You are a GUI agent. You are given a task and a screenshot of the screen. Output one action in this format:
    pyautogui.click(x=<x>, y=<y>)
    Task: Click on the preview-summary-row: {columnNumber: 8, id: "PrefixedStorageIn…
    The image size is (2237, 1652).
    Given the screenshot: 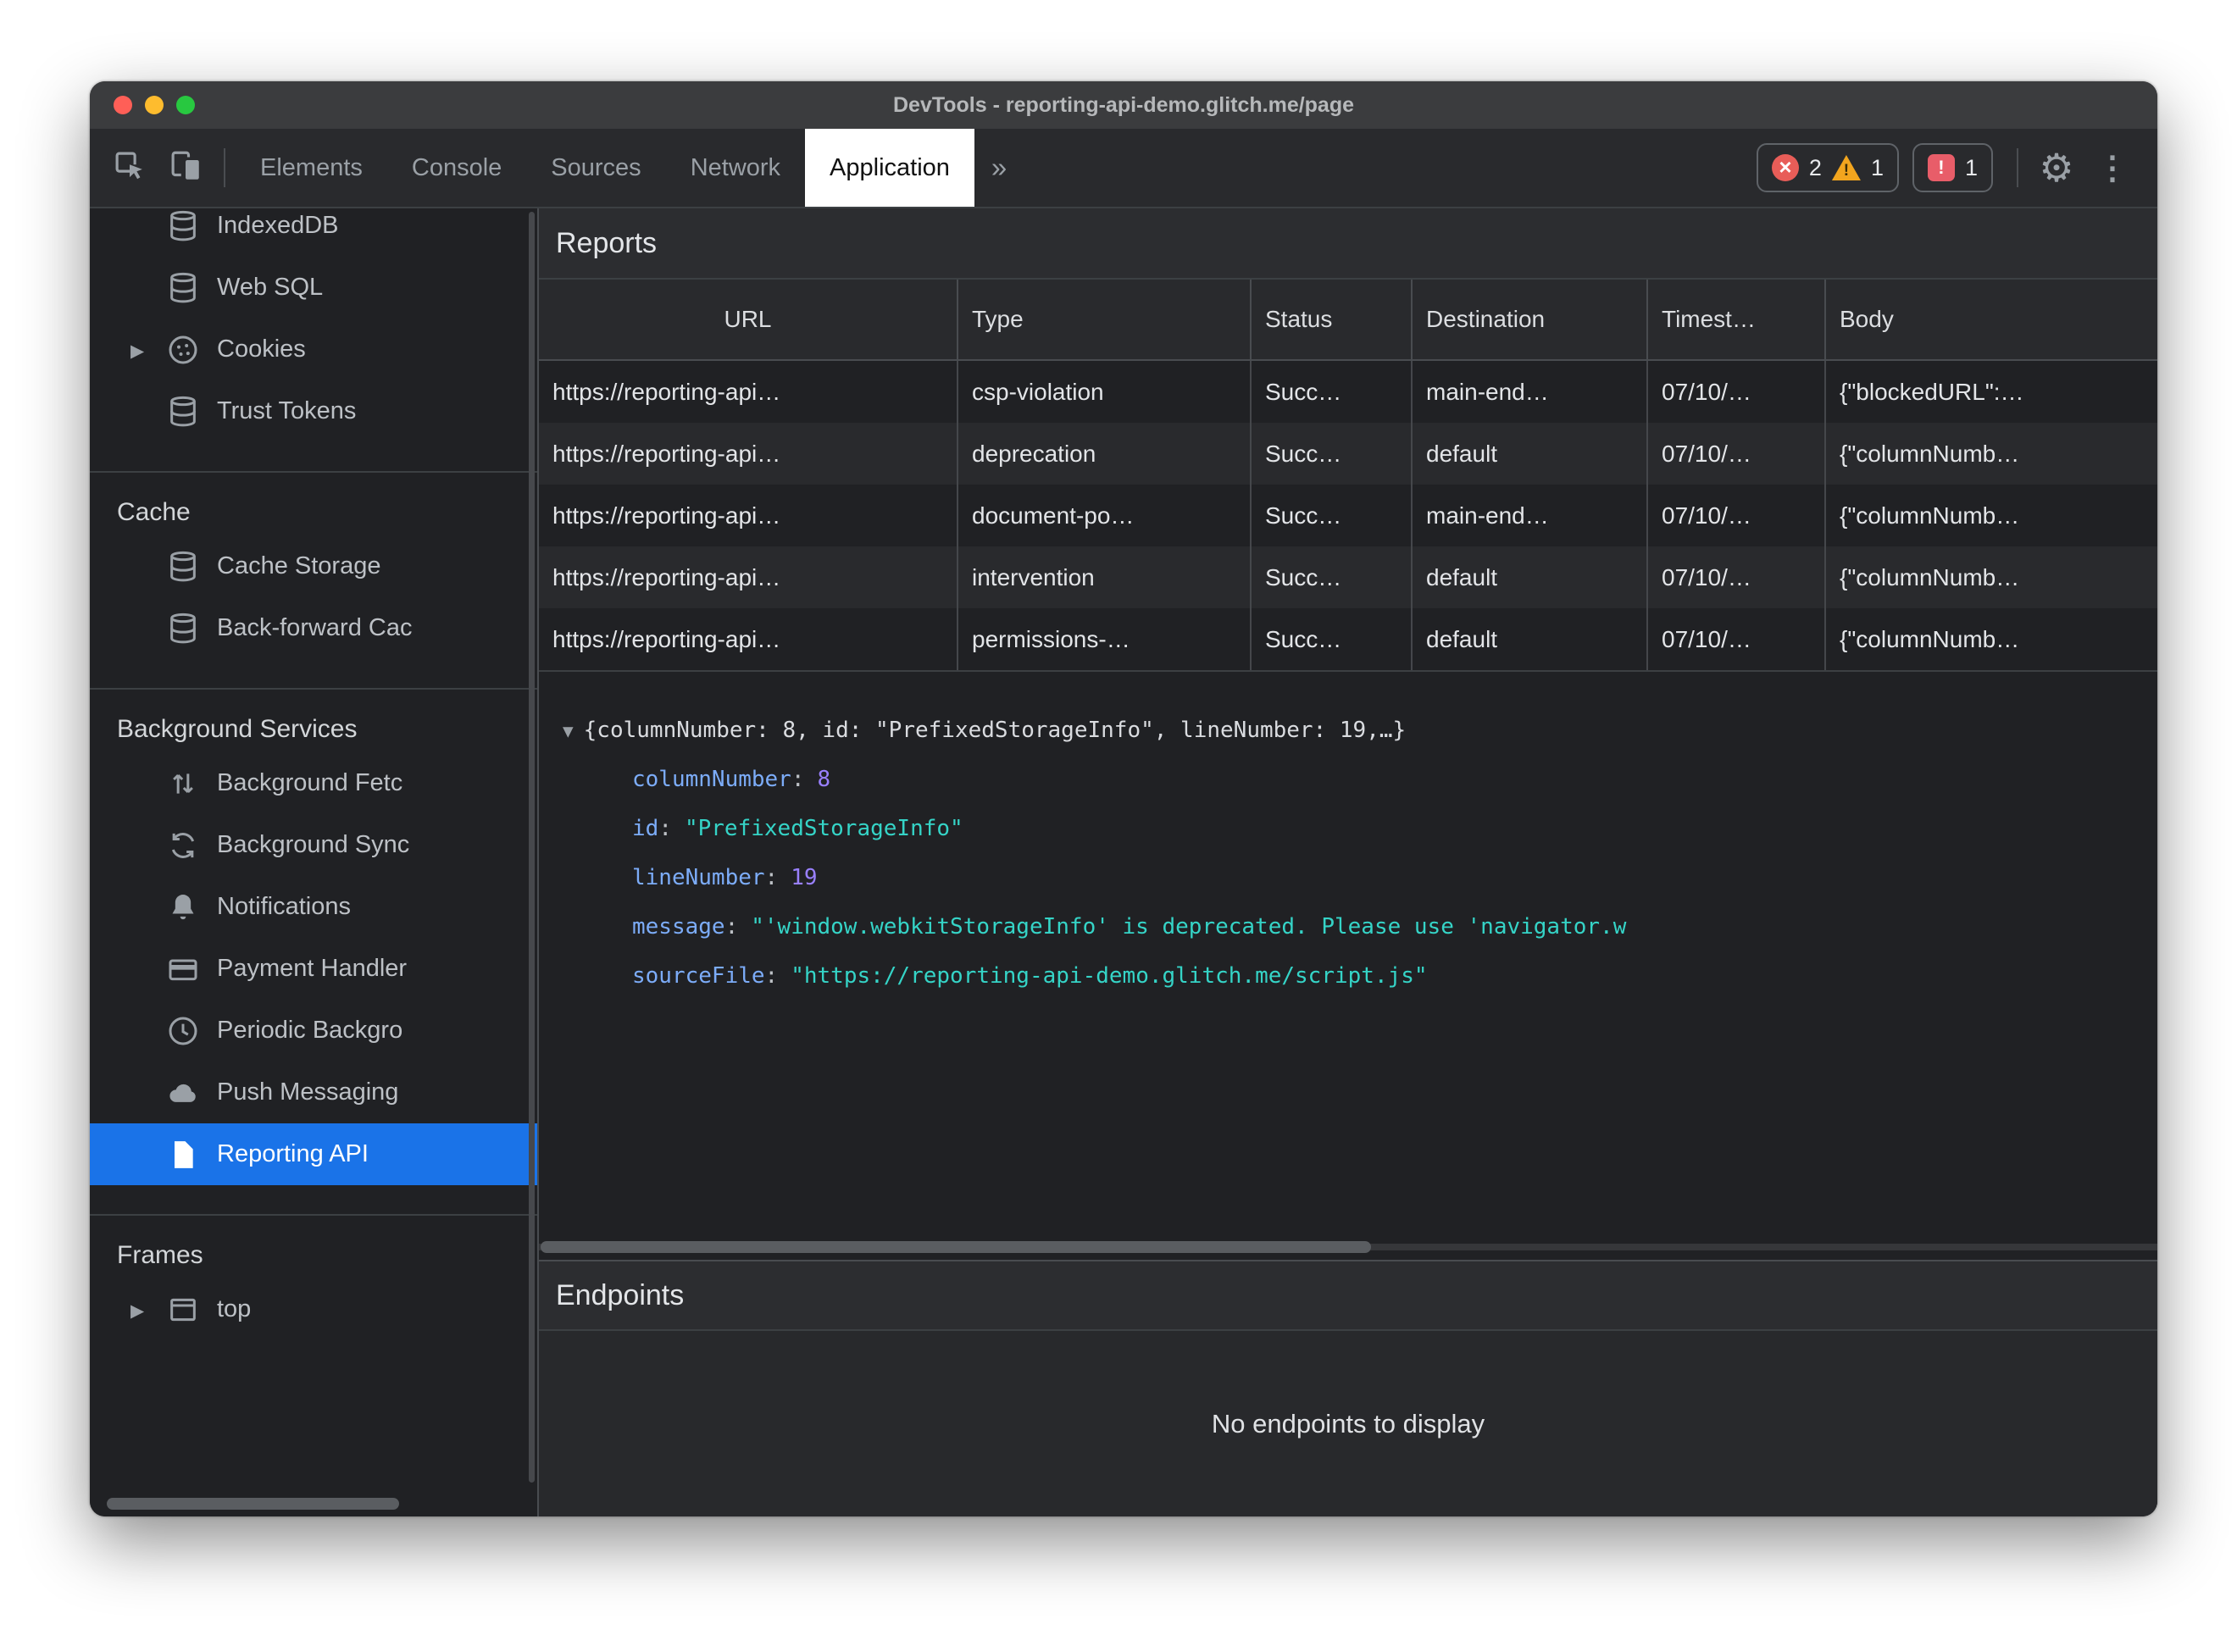 What is the action you would take?
    pyautogui.click(x=1348, y=730)
    